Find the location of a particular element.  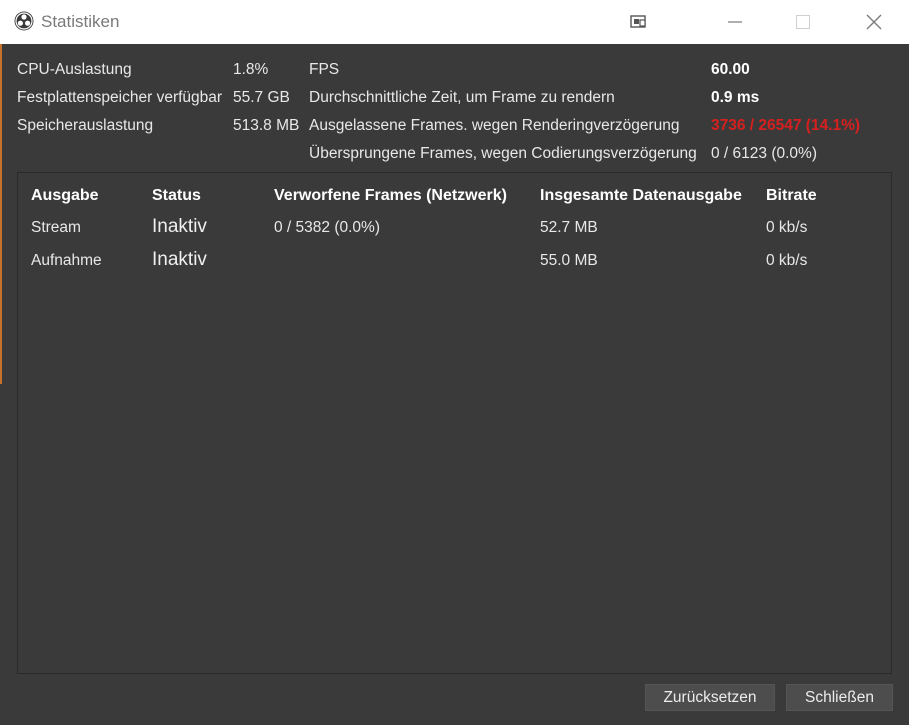

close-icon is located at coordinates (874, 22).